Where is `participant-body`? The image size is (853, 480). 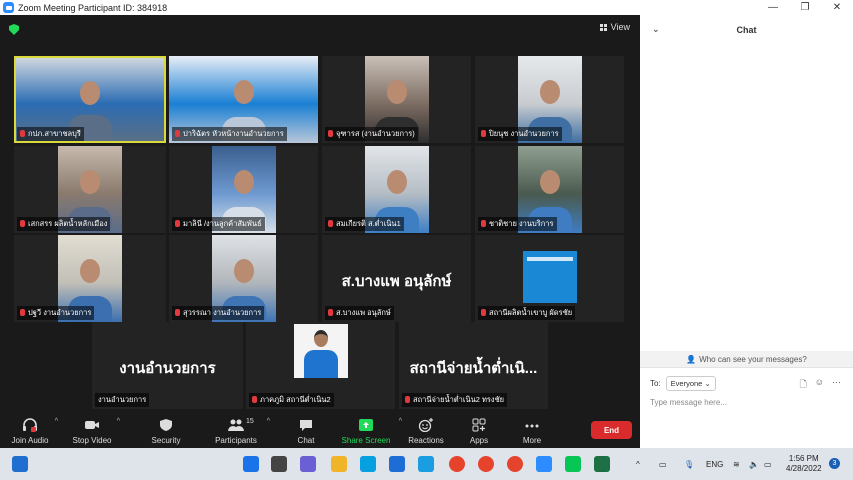
participant-body is located at coordinates (321, 364).